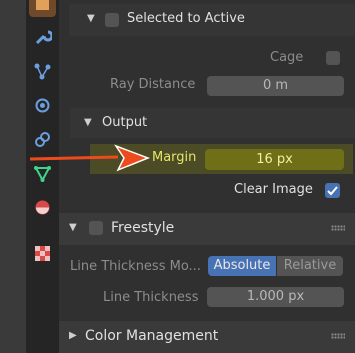 The height and width of the screenshot is (353, 355). I want to click on freestyle-label: Freestyle, so click(143, 228).